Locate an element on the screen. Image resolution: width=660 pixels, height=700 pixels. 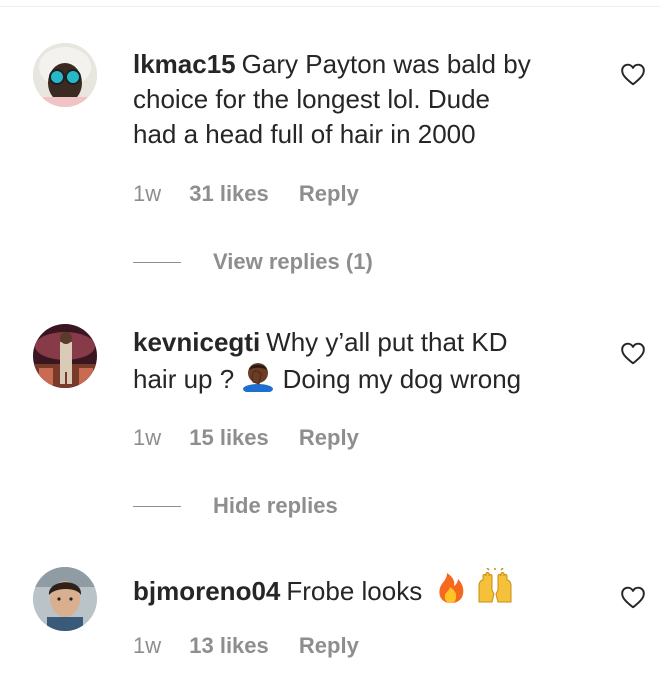
username: bjmoreno04 is located at coordinates (206, 591).